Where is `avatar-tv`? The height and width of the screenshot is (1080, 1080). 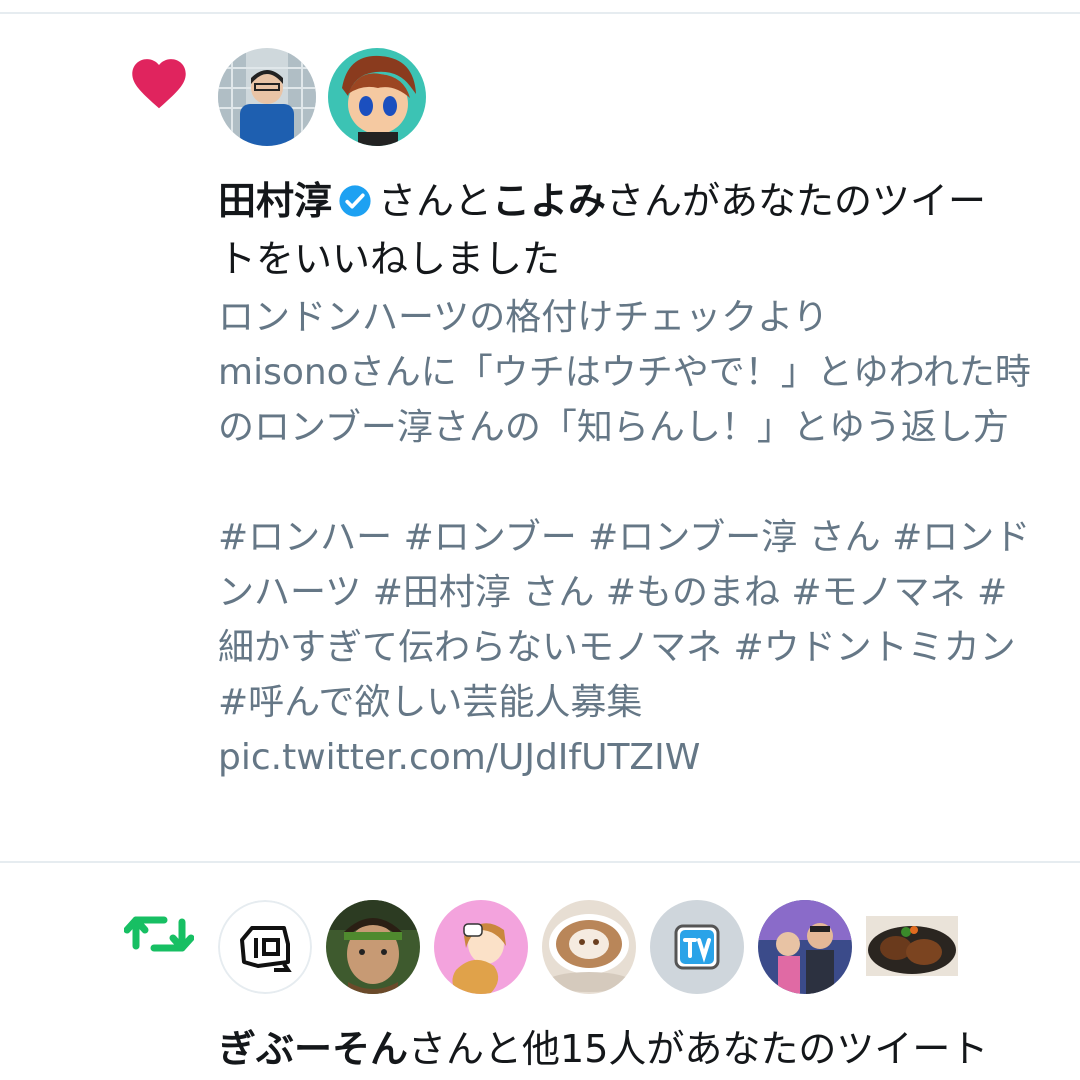 avatar-tv is located at coordinates (697, 947).